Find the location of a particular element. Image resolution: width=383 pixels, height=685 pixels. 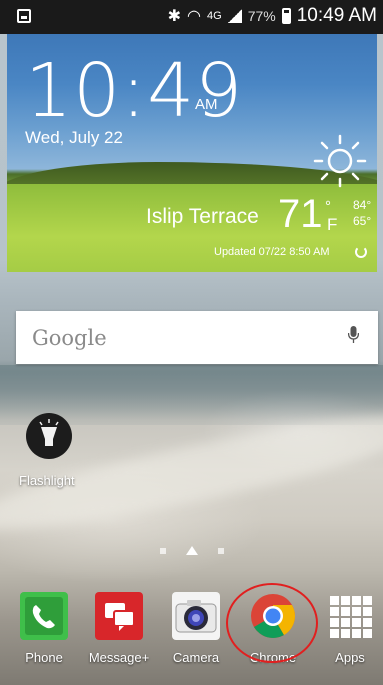

message-plus-label: Message+ is located at coordinates (119, 657).